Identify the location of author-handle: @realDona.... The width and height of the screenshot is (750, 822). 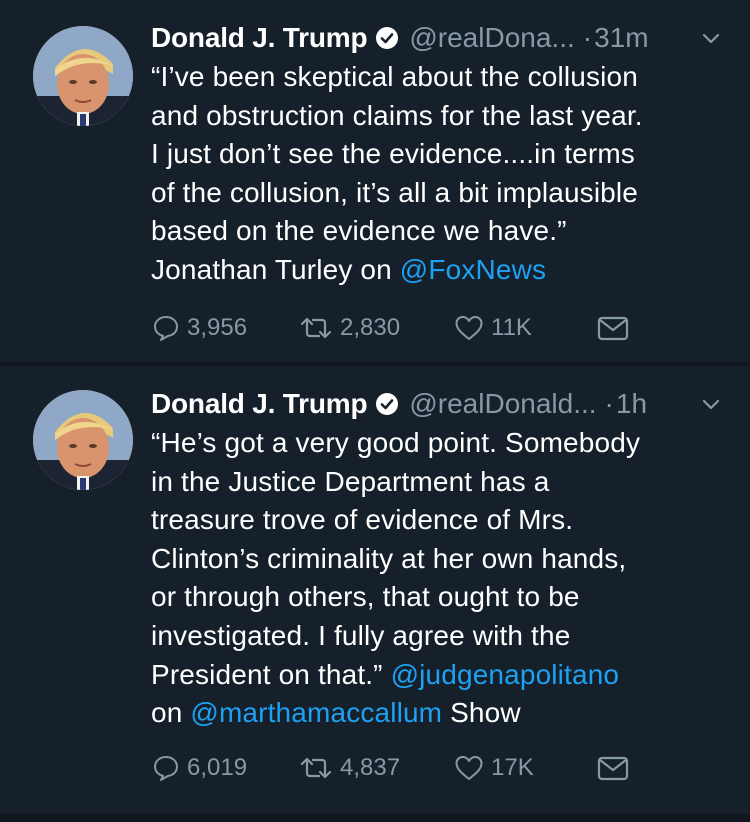
(491, 38).